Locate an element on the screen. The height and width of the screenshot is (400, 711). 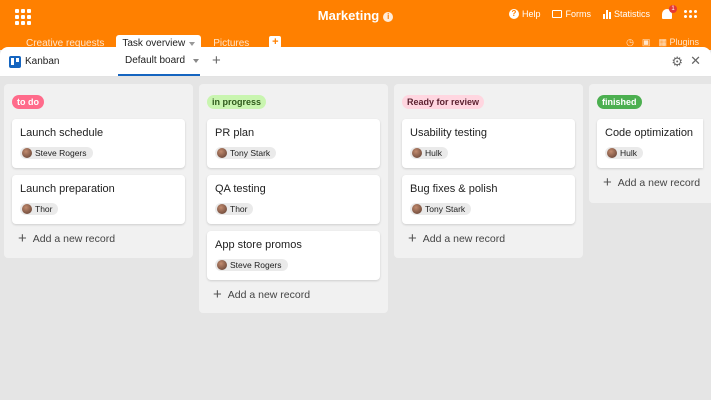
help-label: Help is located at coordinates (531, 14).